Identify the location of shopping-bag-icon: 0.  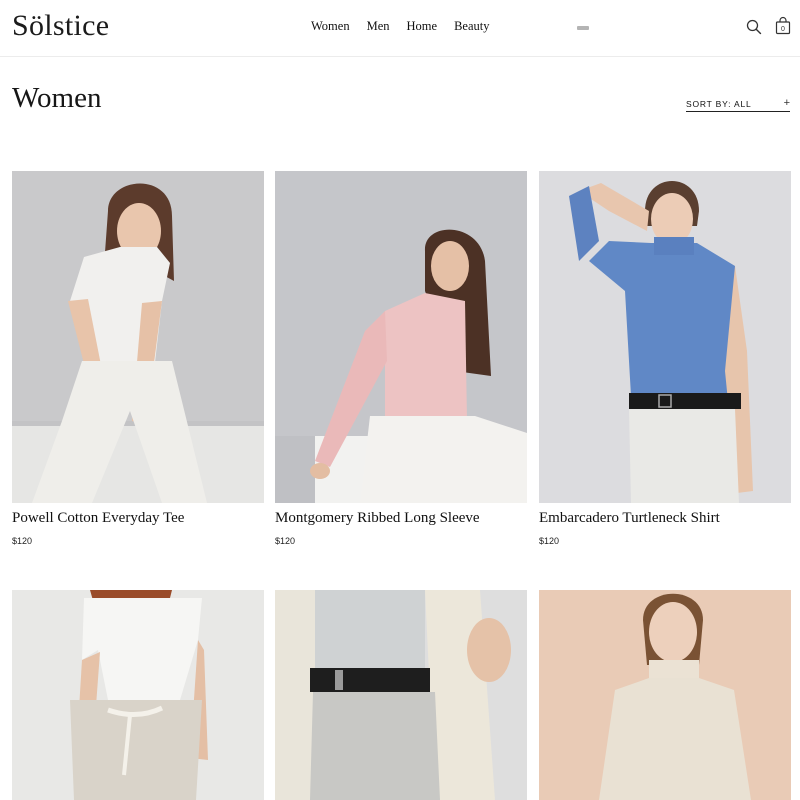
(783, 25).